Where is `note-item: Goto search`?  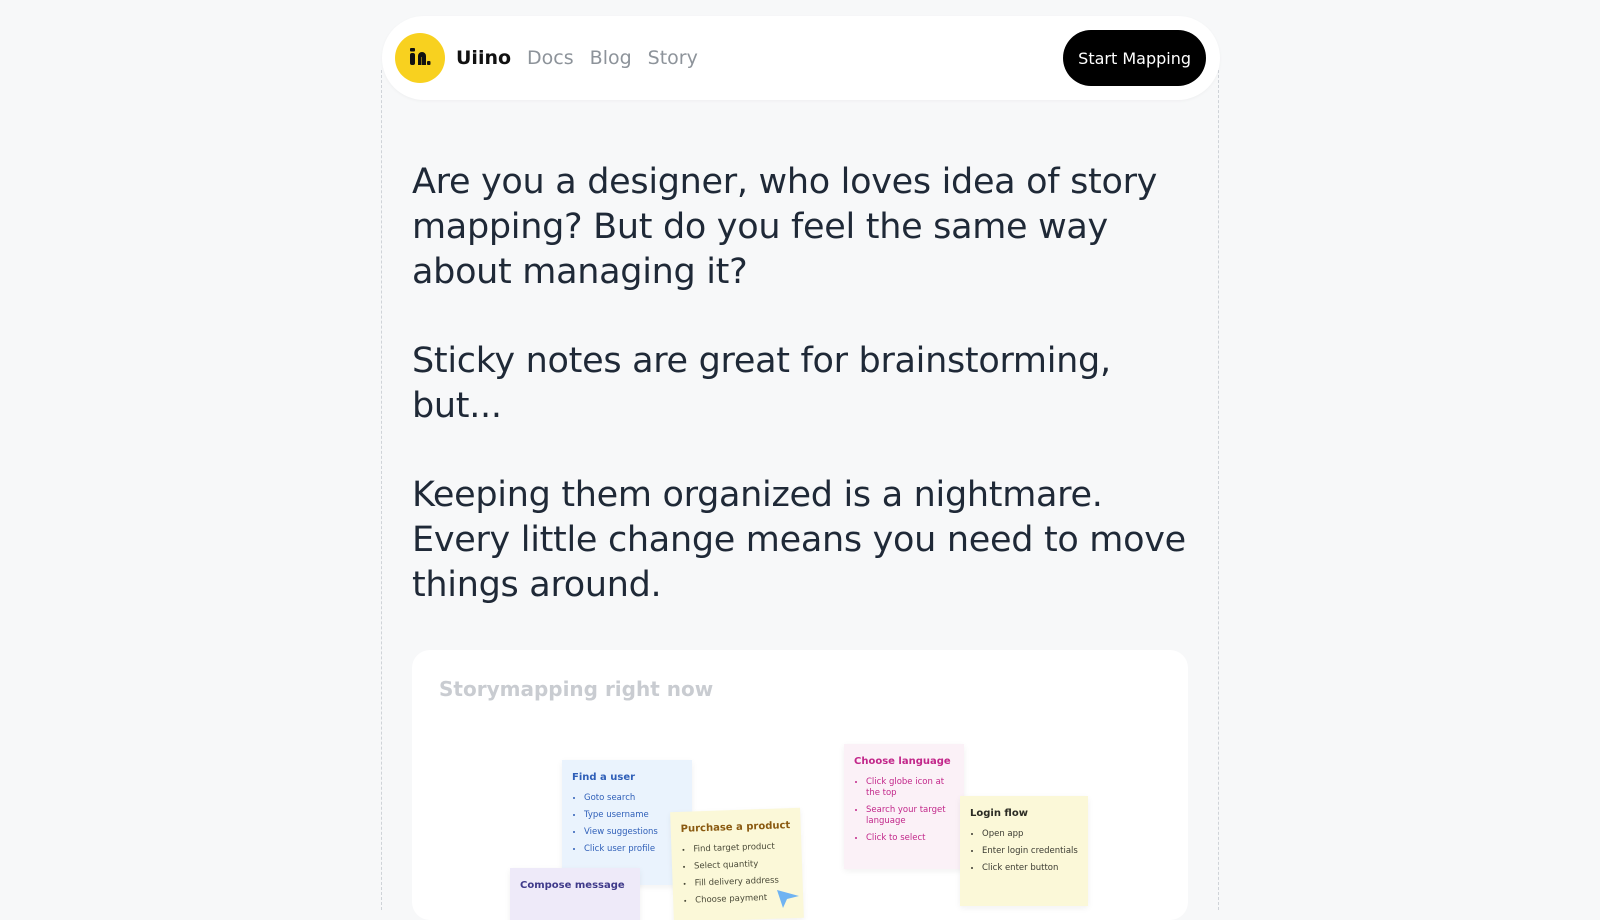 note-item: Goto search is located at coordinates (633, 798).